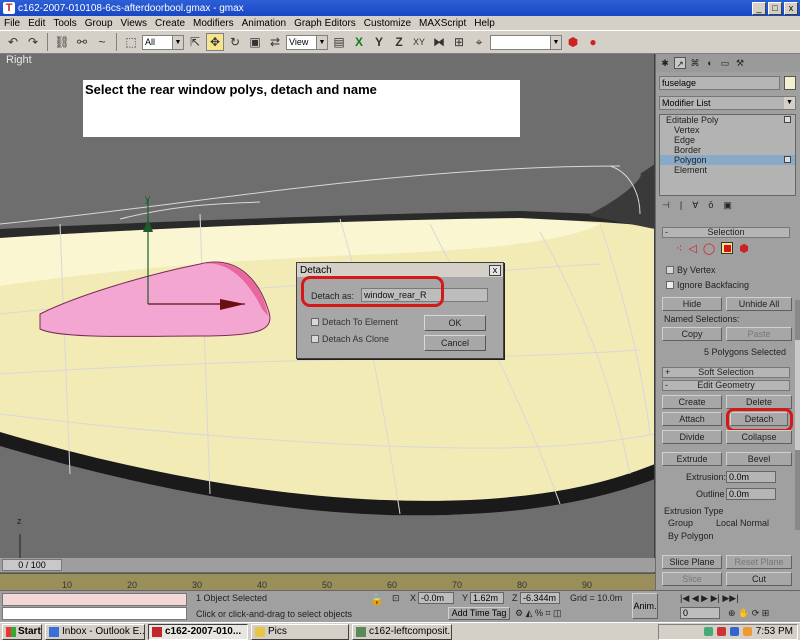 The image size is (800, 640). Describe the element at coordinates (94, 613) in the screenshot. I see `maxscript-listener-white` at that location.